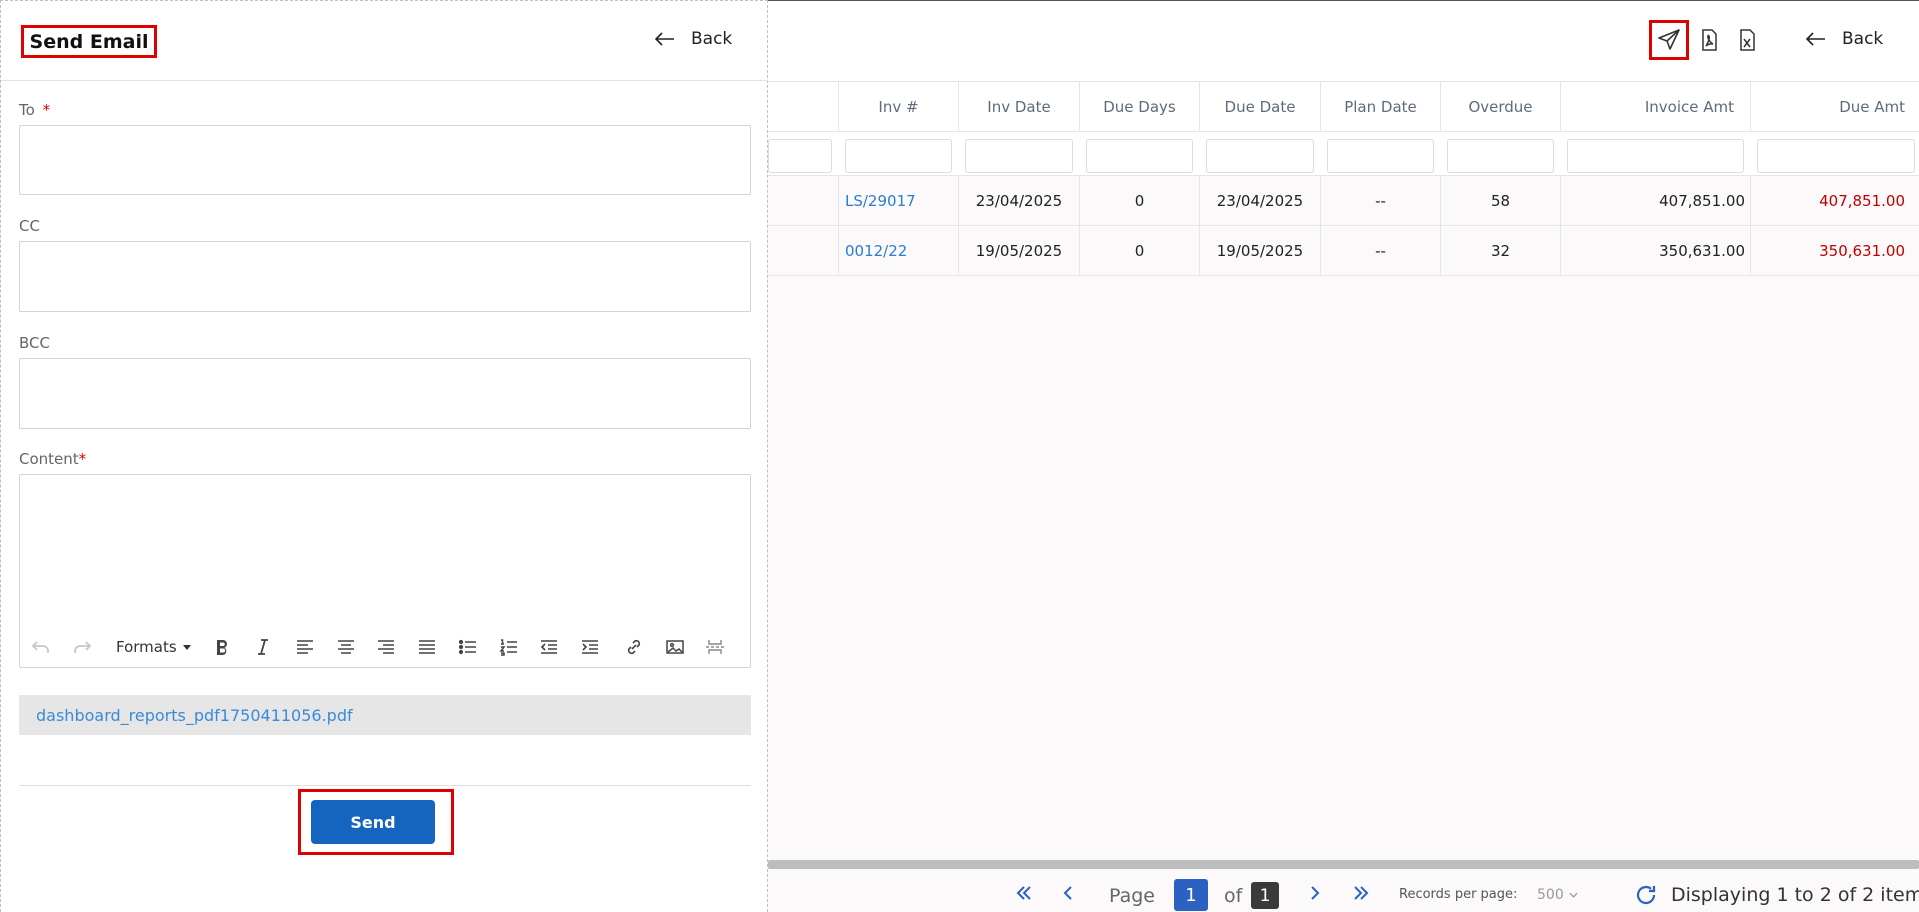  Describe the element at coordinates (1361, 895) in the screenshot. I see `last-page-button` at that location.